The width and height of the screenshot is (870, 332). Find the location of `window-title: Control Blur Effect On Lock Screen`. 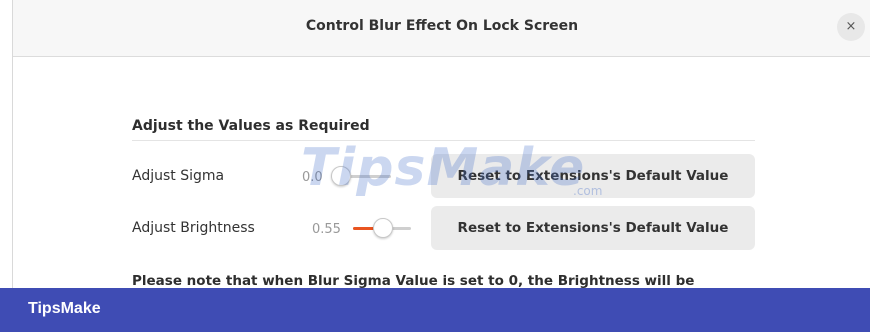

window-title: Control Blur Effect On Lock Screen is located at coordinates (442, 26).